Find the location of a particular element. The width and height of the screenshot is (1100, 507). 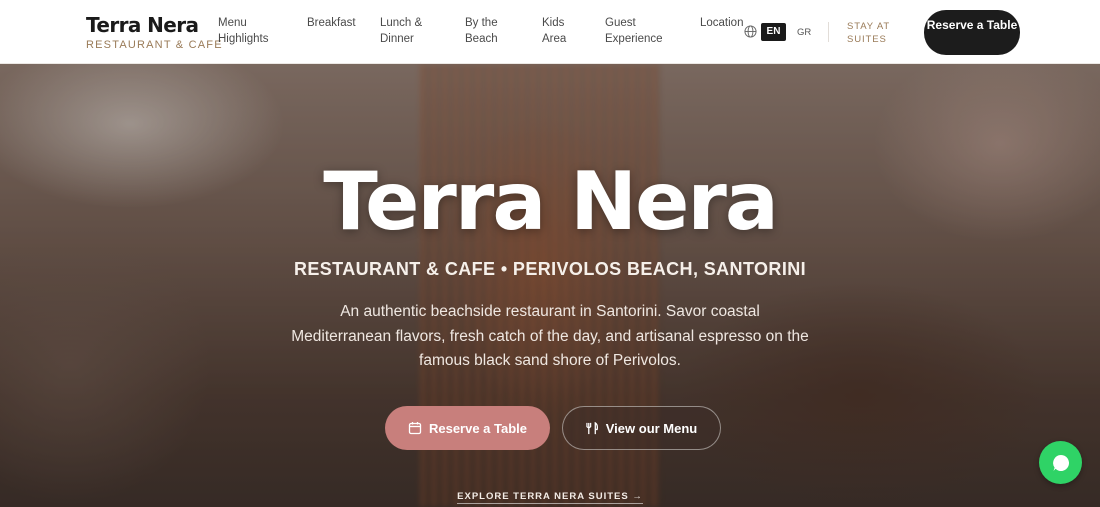

nav-item-kids-area: Kids Area is located at coordinates (557, 31).